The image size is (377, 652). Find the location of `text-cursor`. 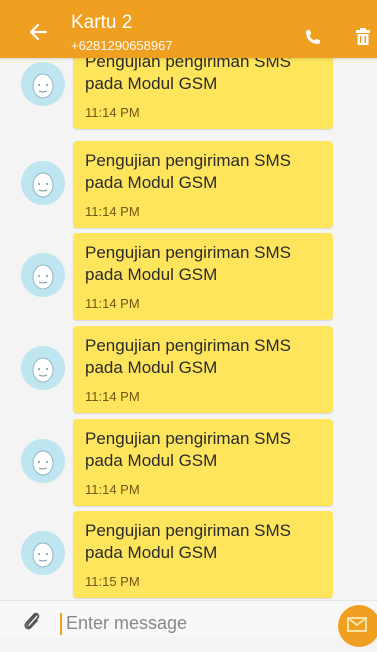

text-cursor is located at coordinates (61, 624).